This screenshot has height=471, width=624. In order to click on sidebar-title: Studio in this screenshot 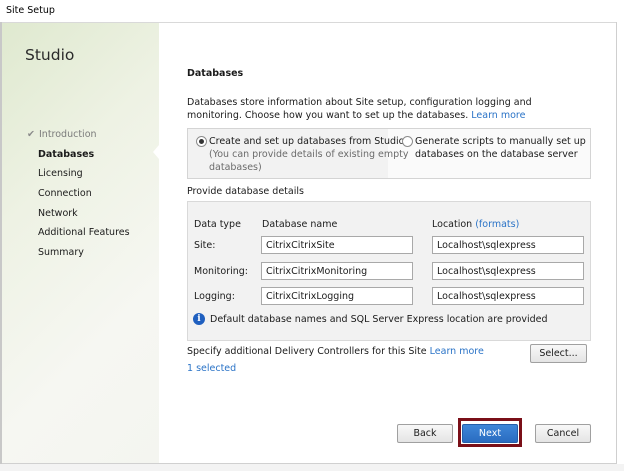, I will do `click(50, 55)`.